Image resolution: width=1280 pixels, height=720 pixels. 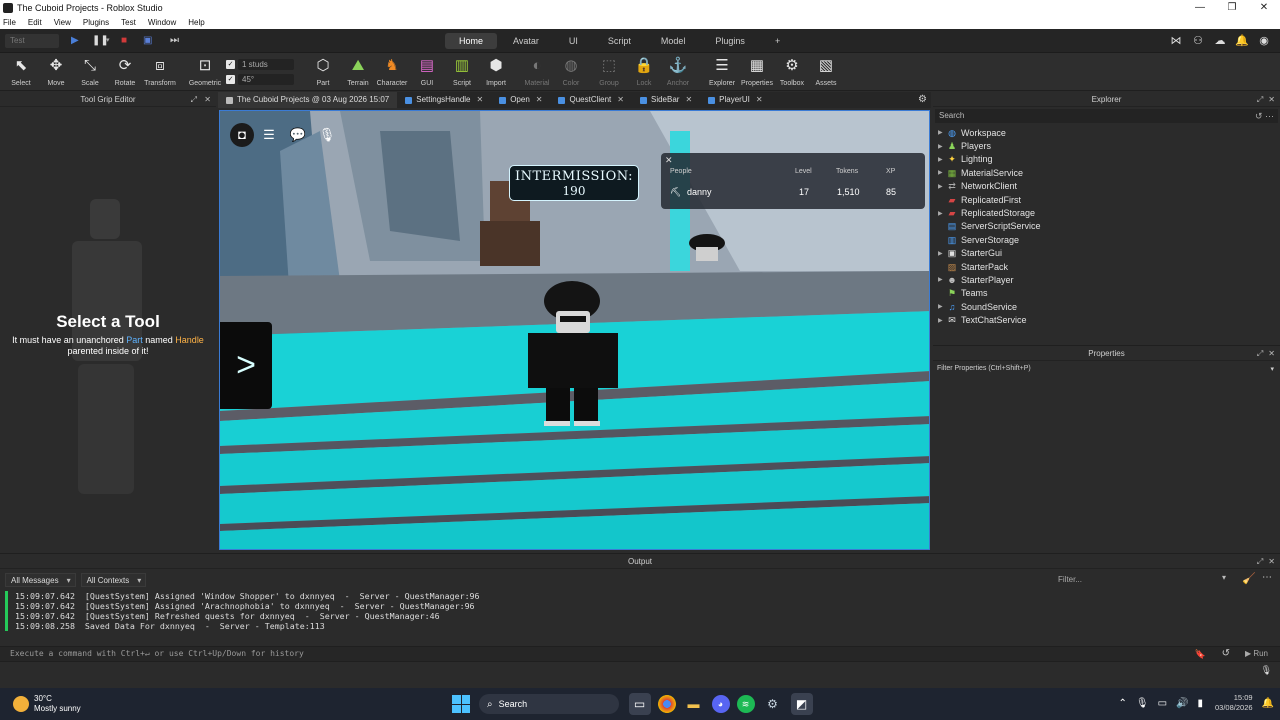 What do you see at coordinates (757, 72) in the screenshot?
I see `properties-toggle: ▦ Properties` at bounding box center [757, 72].